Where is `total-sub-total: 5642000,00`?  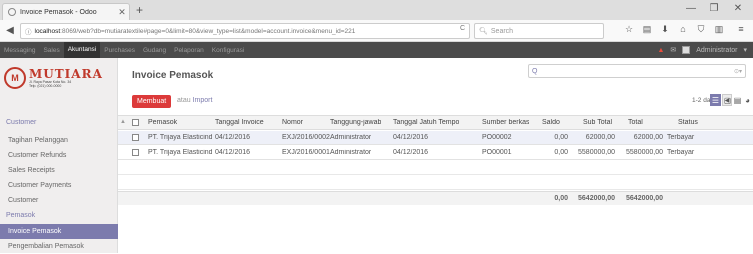
total-sub-total: 5642000,00 is located at coordinates (596, 198).